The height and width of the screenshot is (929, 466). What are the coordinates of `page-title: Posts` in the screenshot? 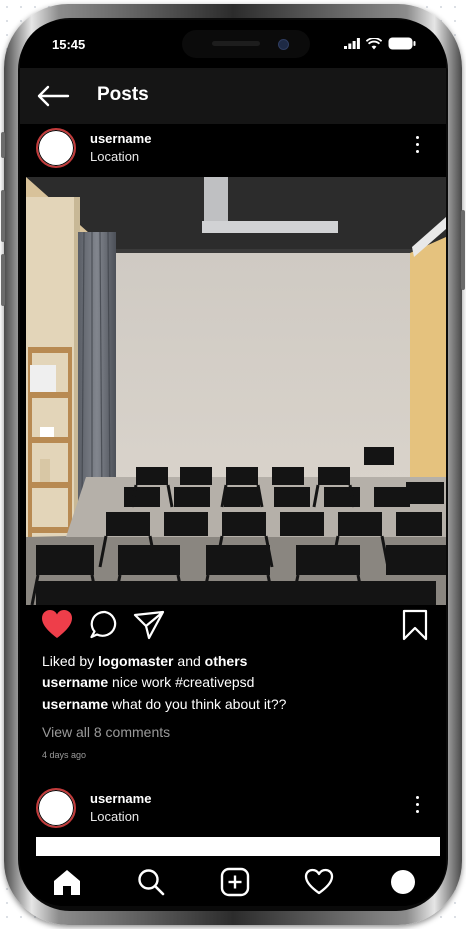 It's located at (123, 94).